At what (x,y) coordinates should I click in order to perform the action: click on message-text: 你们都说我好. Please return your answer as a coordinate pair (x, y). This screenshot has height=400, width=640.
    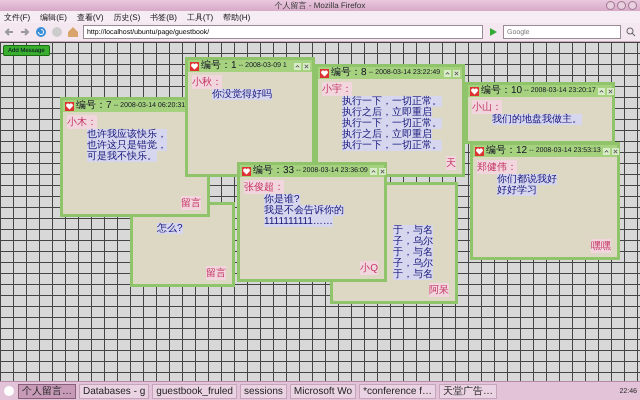
    Looking at the image, I should click on (527, 179).